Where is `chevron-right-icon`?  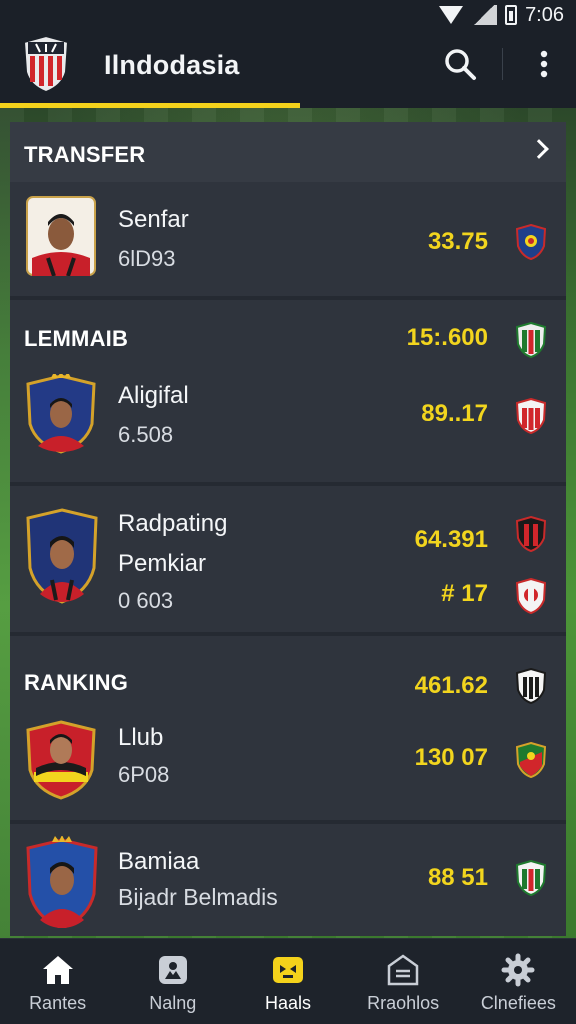
chevron-right-icon is located at coordinates (539, 149).